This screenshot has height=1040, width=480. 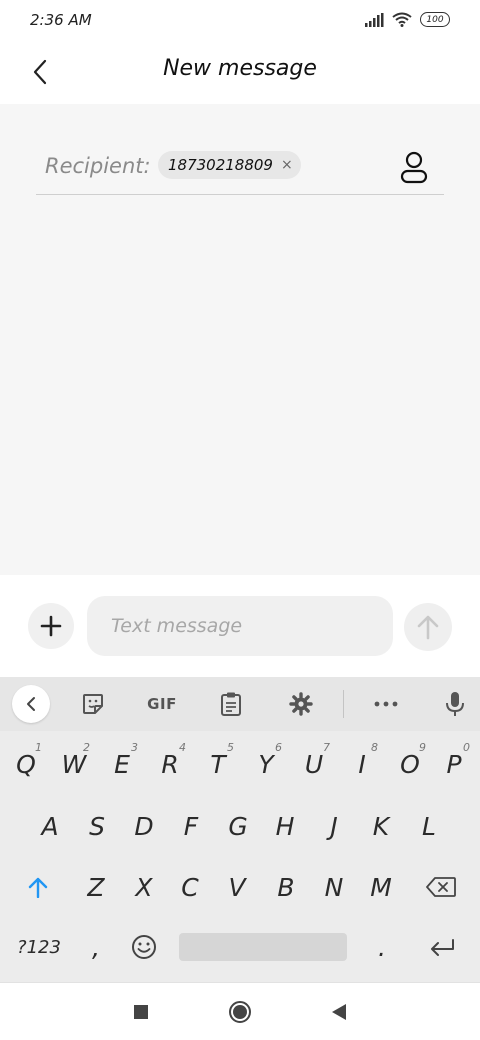 What do you see at coordinates (238, 826) in the screenshot?
I see `key-g: G` at bounding box center [238, 826].